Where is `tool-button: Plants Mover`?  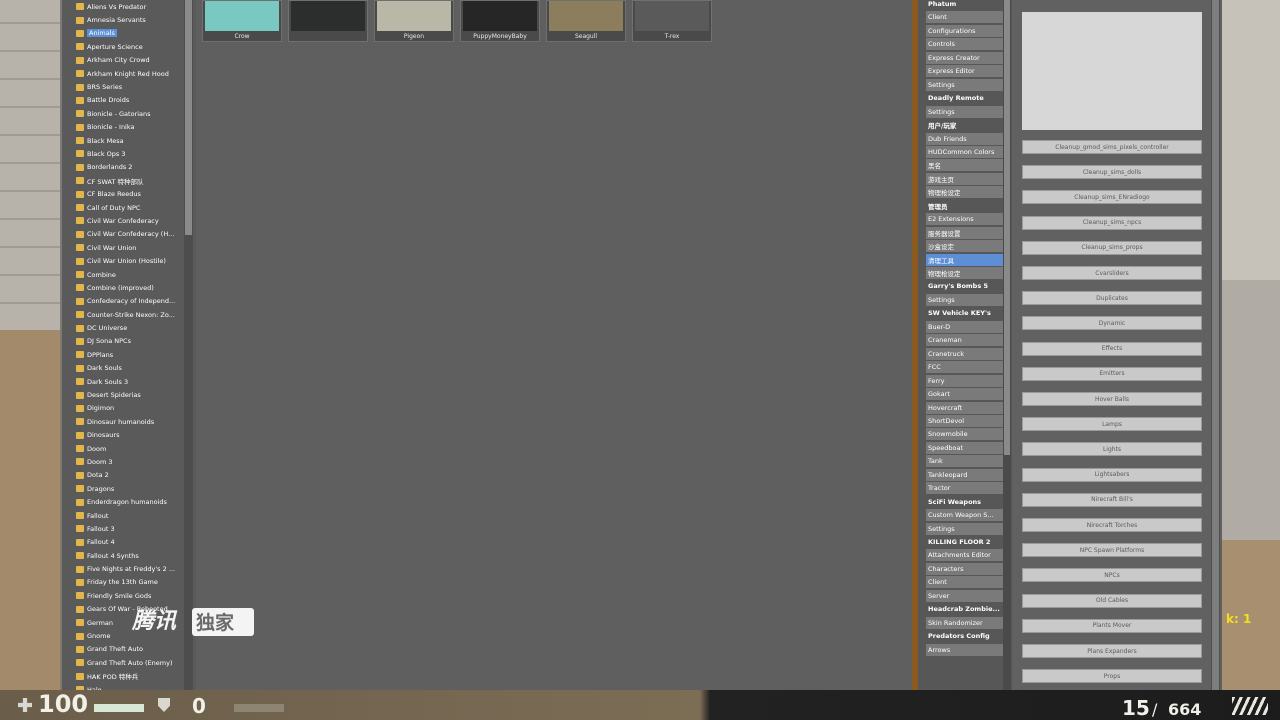
tool-button: Plants Mover is located at coordinates (1112, 625).